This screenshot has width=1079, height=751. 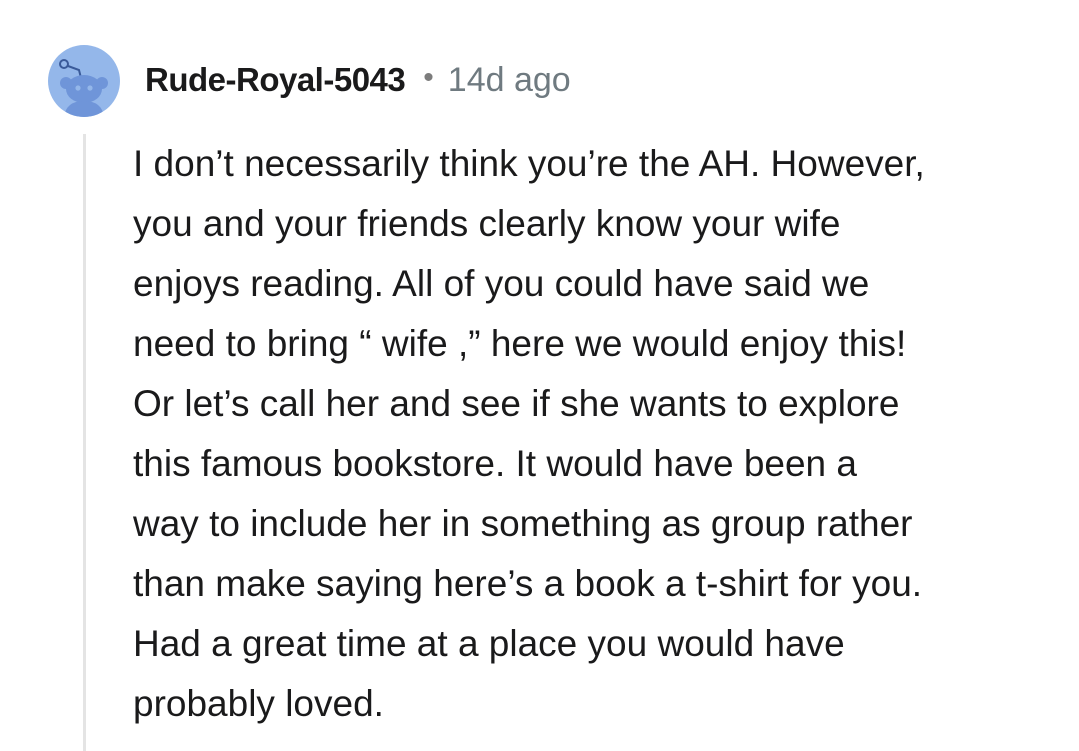 I want to click on avatar, so click(x=84, y=81).